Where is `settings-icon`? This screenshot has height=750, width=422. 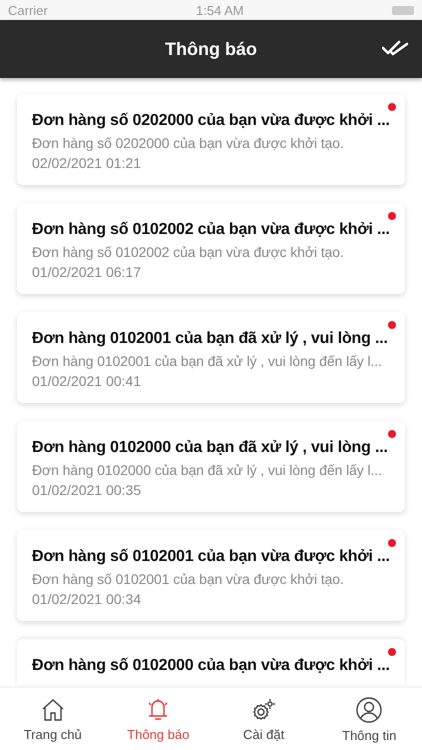 settings-icon is located at coordinates (263, 709).